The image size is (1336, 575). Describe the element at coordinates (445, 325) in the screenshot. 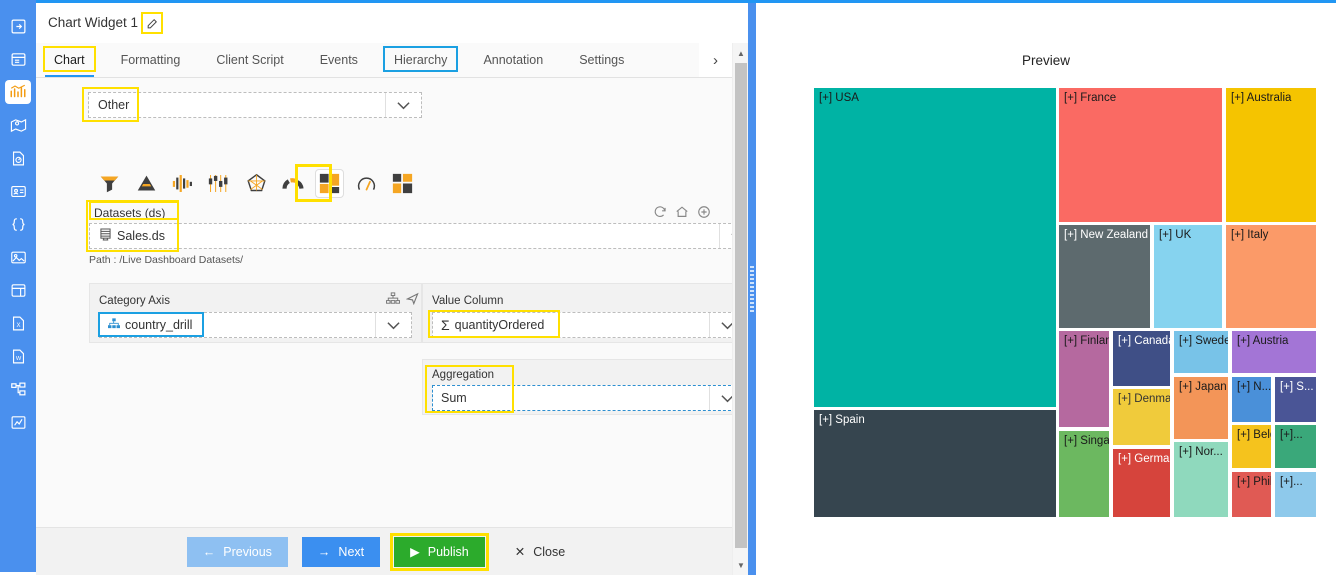

I see `sigma-icon: Σ` at that location.